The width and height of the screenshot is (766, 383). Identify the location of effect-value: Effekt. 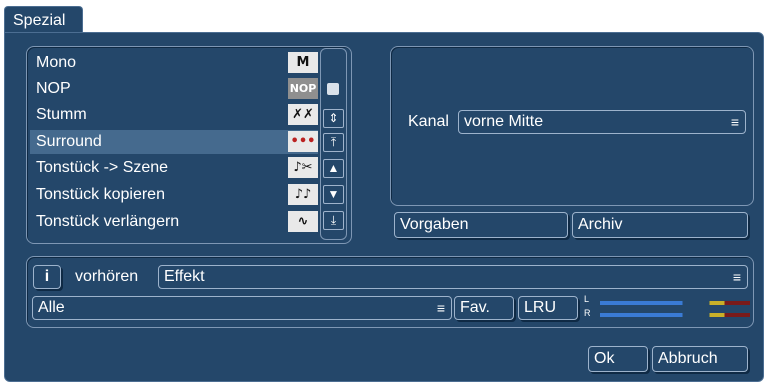
(184, 276).